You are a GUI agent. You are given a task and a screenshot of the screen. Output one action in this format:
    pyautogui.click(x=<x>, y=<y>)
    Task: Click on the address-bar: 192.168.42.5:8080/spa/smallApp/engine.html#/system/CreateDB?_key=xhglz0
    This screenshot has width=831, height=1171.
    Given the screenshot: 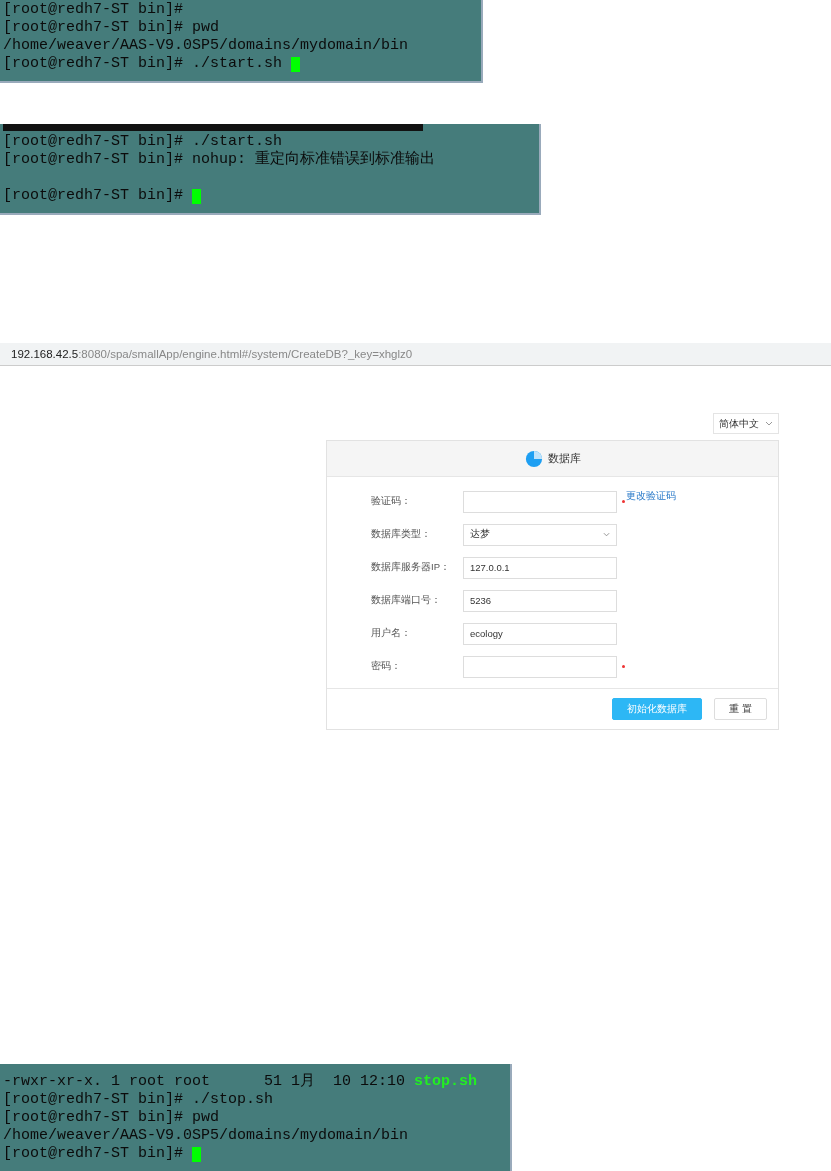 What is the action you would take?
    pyautogui.click(x=415, y=354)
    